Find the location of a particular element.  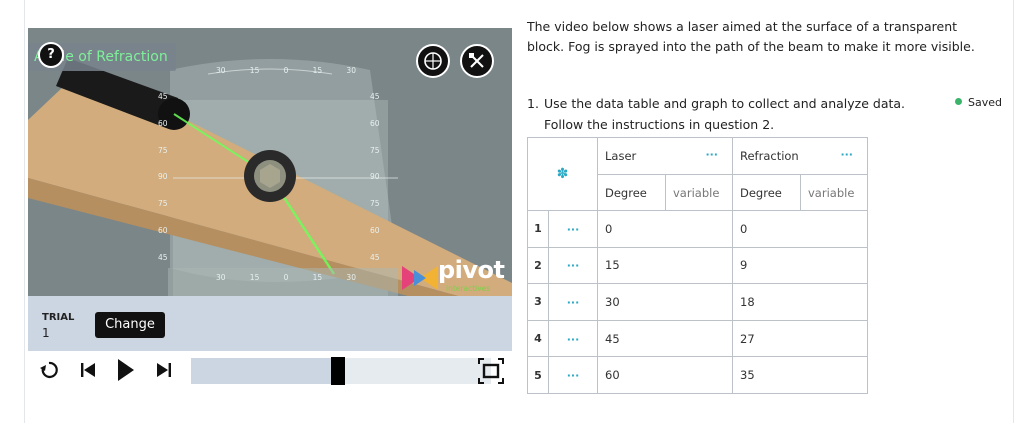

protractor-left-ticks: 45 60 75 90 75 60 45 is located at coordinates (163, 177).